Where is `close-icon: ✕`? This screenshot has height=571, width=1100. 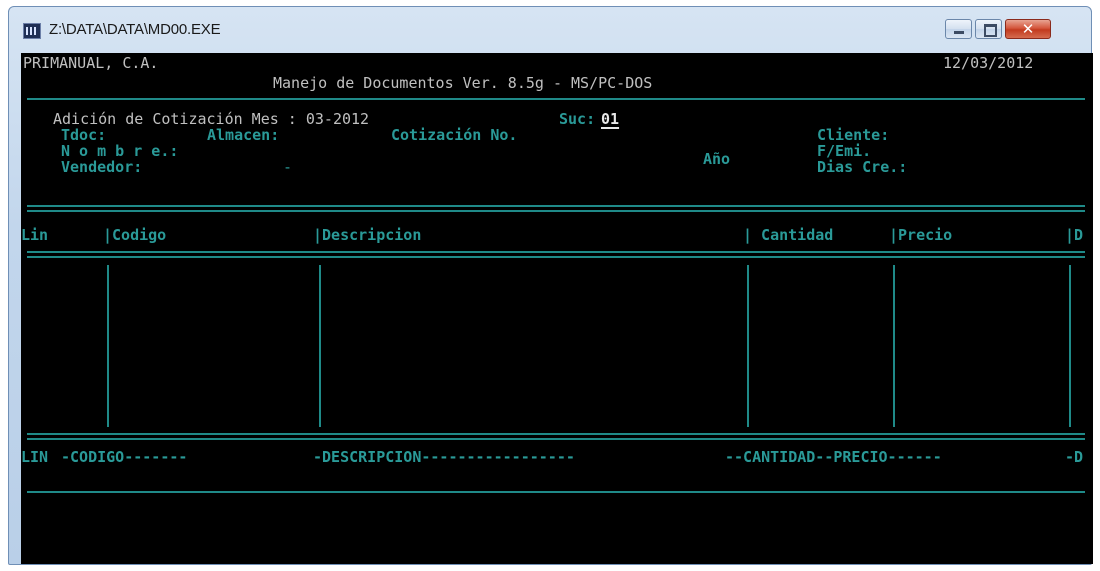
close-icon: ✕ is located at coordinates (1028, 29).